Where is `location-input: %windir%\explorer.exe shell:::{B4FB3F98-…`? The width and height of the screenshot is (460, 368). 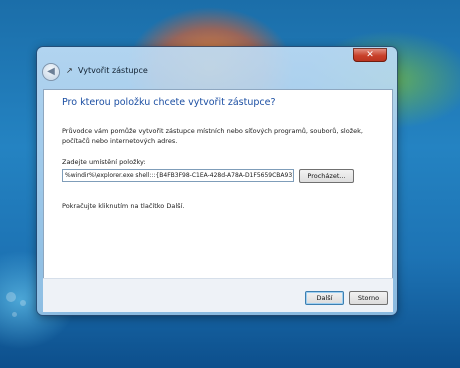 location-input: %windir%\explorer.exe shell:::{B4FB3F98-… is located at coordinates (178, 175).